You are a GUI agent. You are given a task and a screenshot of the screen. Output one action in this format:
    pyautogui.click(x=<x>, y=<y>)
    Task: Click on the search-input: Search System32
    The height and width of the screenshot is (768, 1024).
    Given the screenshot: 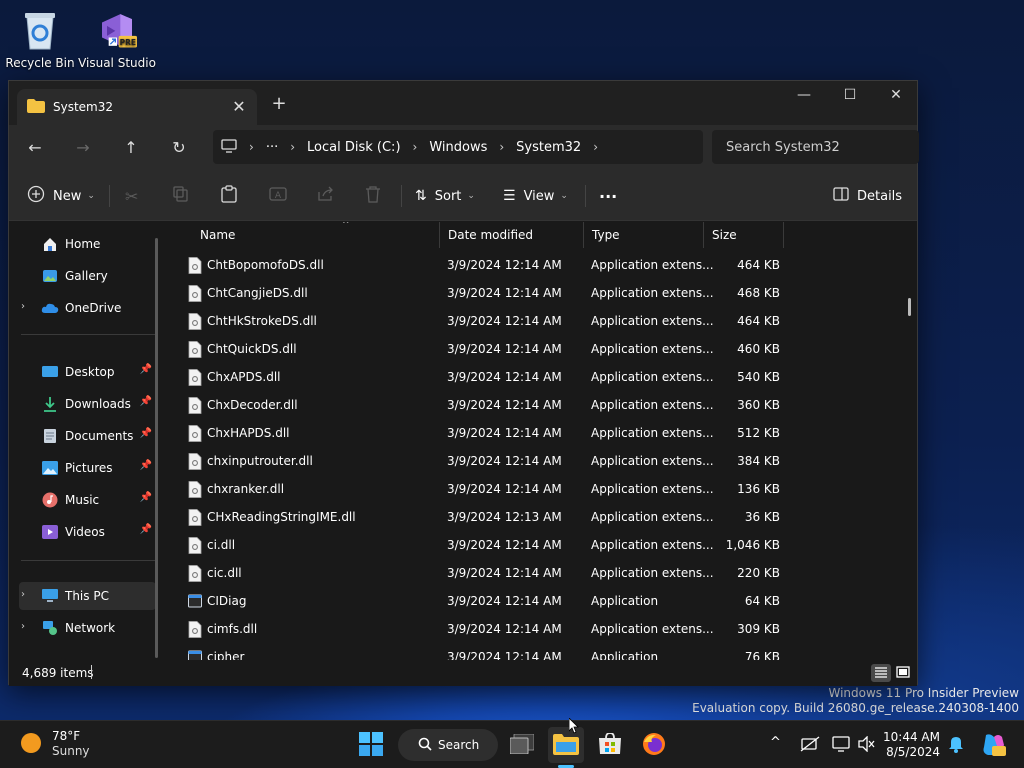 What is the action you would take?
    pyautogui.click(x=815, y=147)
    